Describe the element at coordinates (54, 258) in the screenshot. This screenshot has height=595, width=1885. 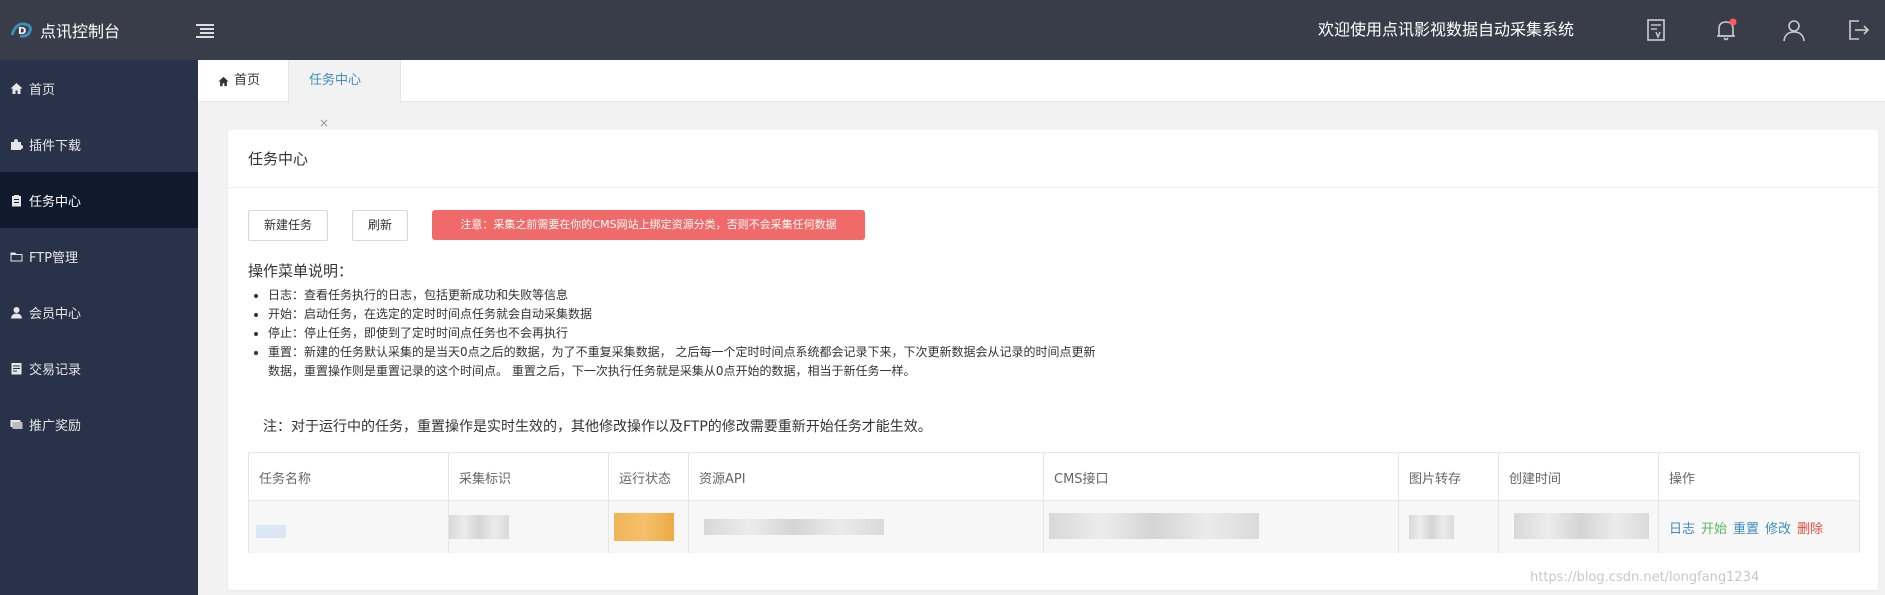
I see `sidebar-item-label: FTP管理` at that location.